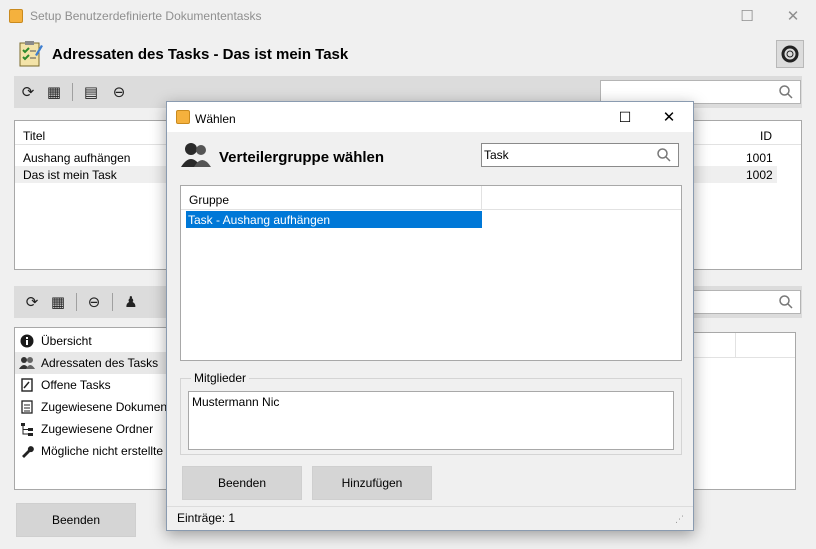 This screenshot has width=816, height=549. What do you see at coordinates (430, 506) in the screenshot?
I see `status-divider` at bounding box center [430, 506].